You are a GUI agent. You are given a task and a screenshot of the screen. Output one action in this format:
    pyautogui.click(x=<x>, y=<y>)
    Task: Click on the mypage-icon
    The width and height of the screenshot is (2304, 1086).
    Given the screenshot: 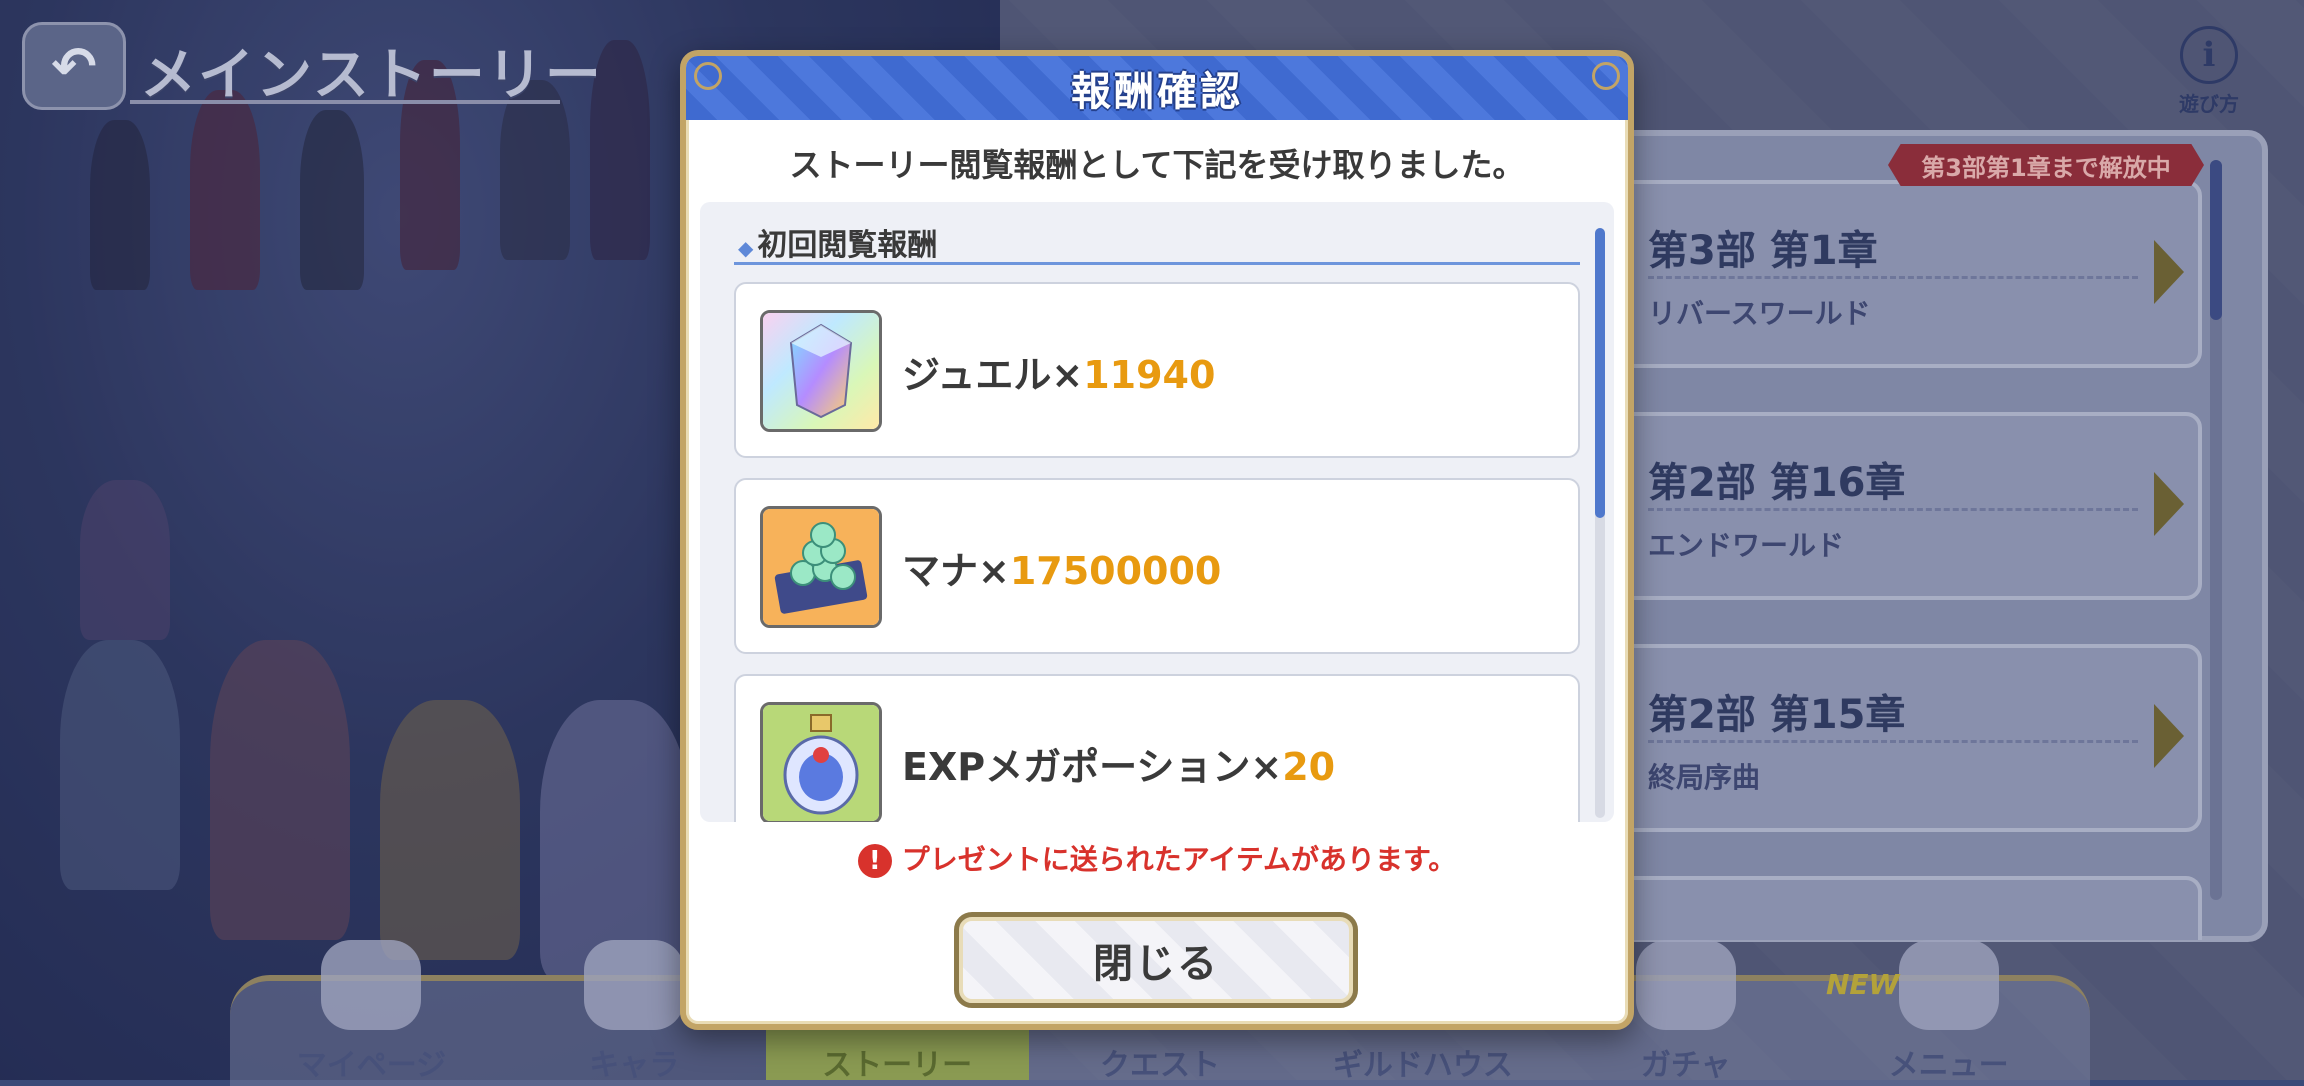 What is the action you would take?
    pyautogui.click(x=371, y=985)
    